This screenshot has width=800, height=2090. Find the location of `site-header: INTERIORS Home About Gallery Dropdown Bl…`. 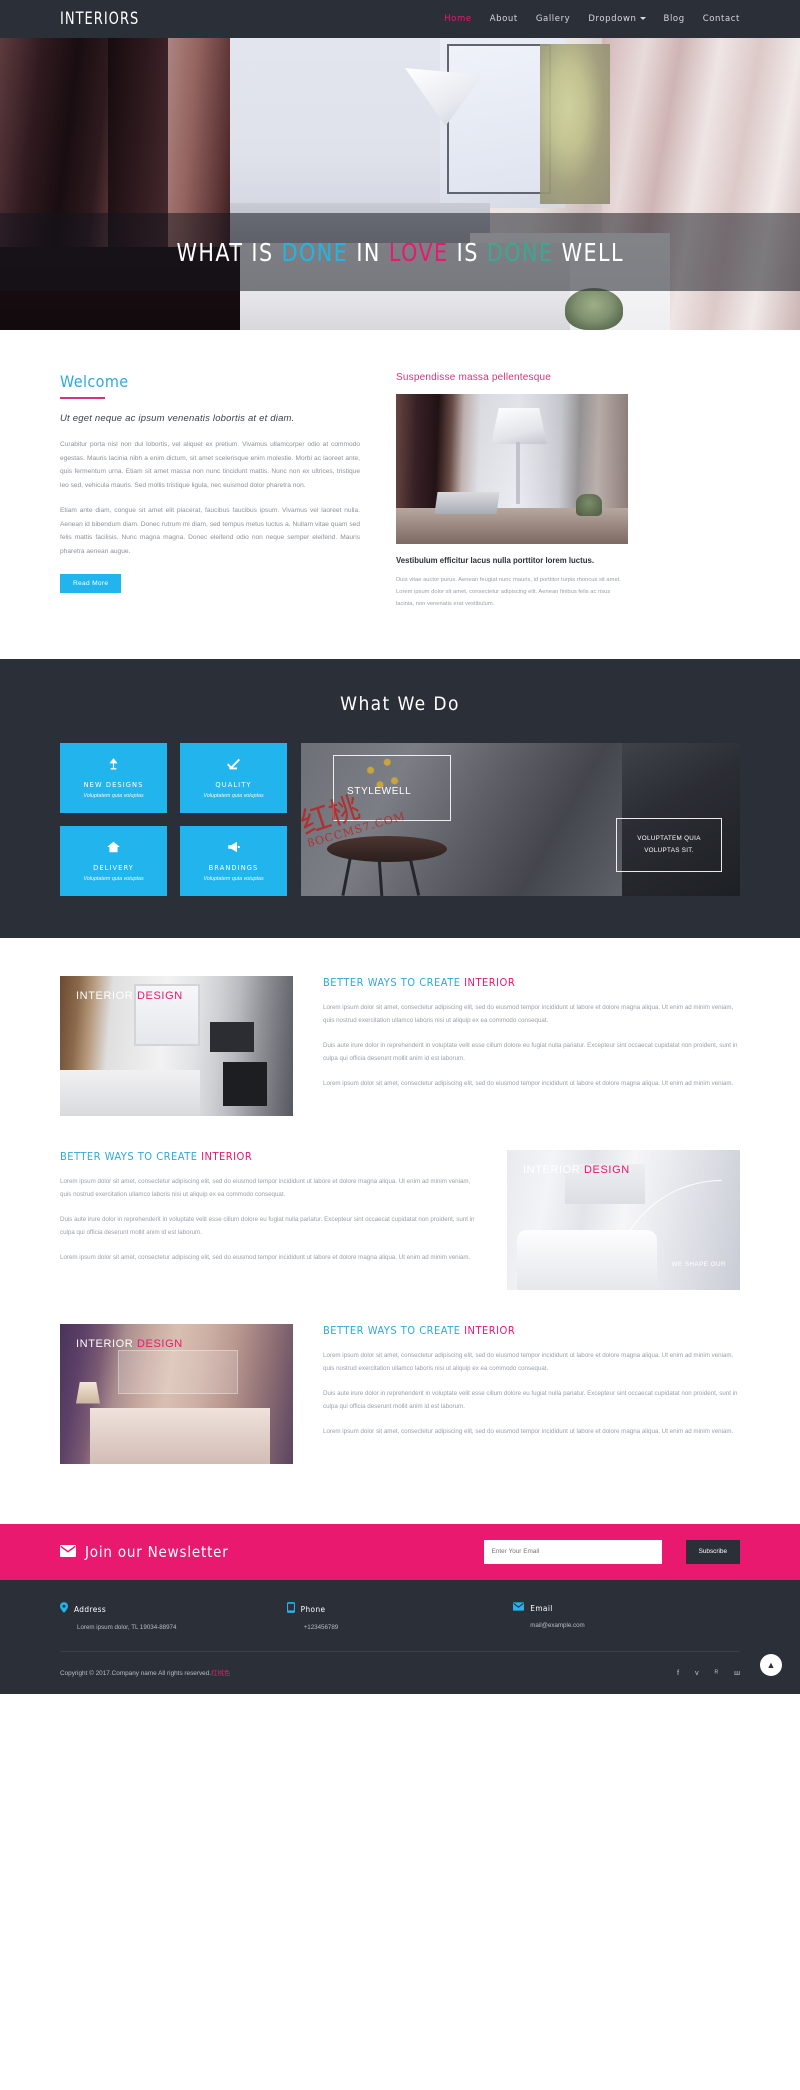

site-header: INTERIORS Home About Gallery Dropdown Bl… is located at coordinates (400, 19).